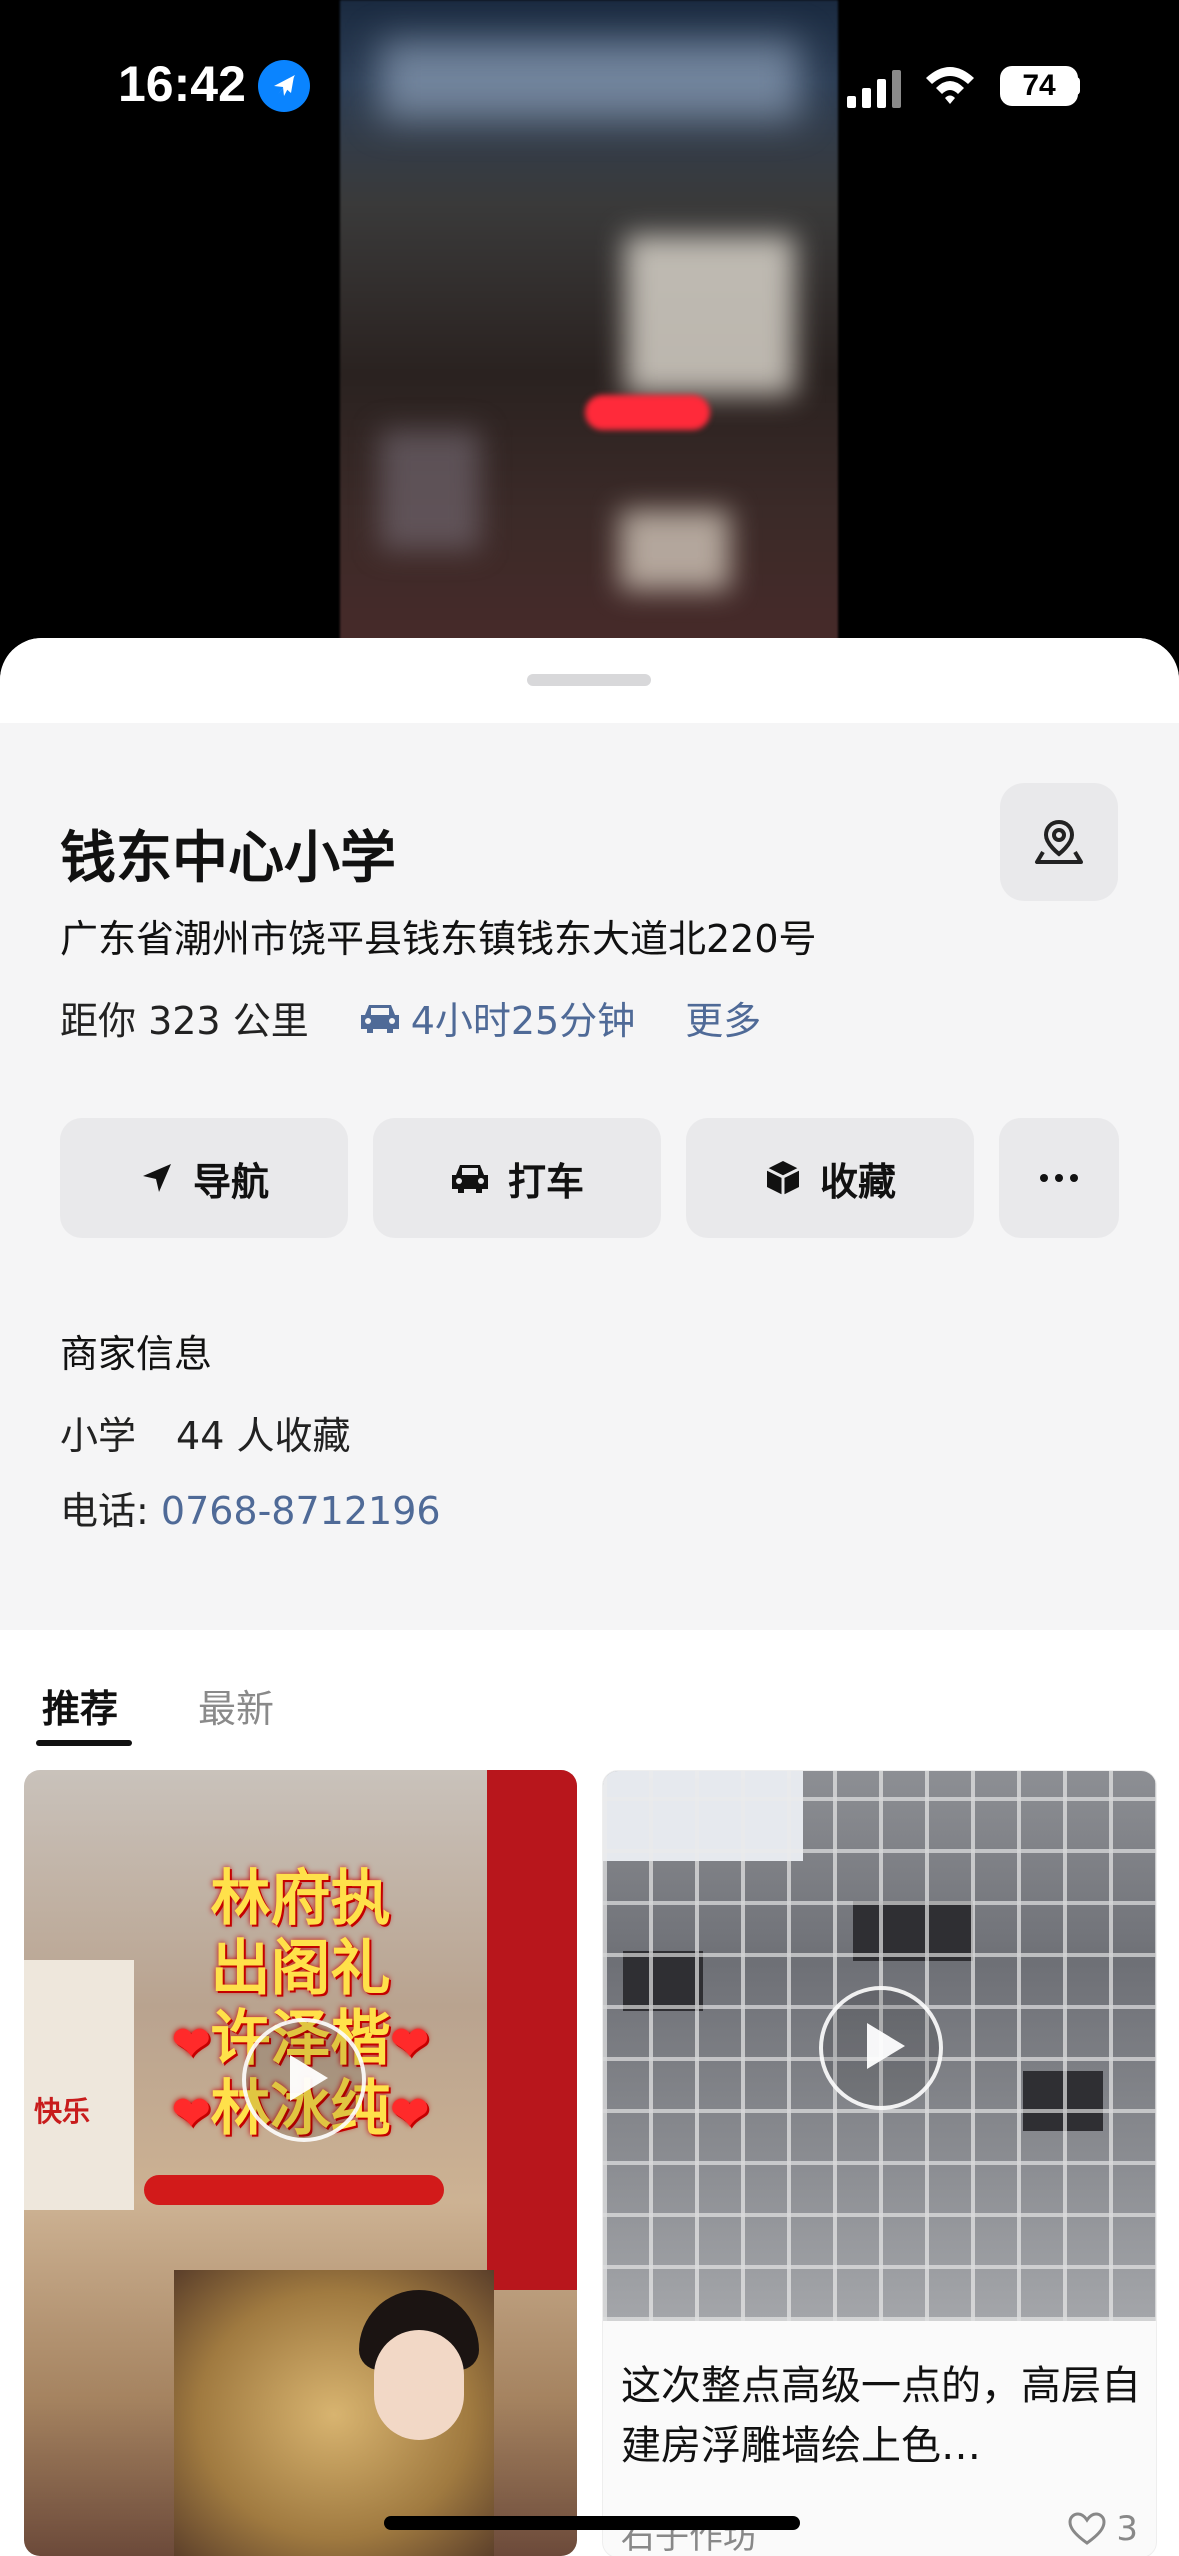 The width and height of the screenshot is (1179, 2556). I want to click on map-pin-button, so click(1059, 842).